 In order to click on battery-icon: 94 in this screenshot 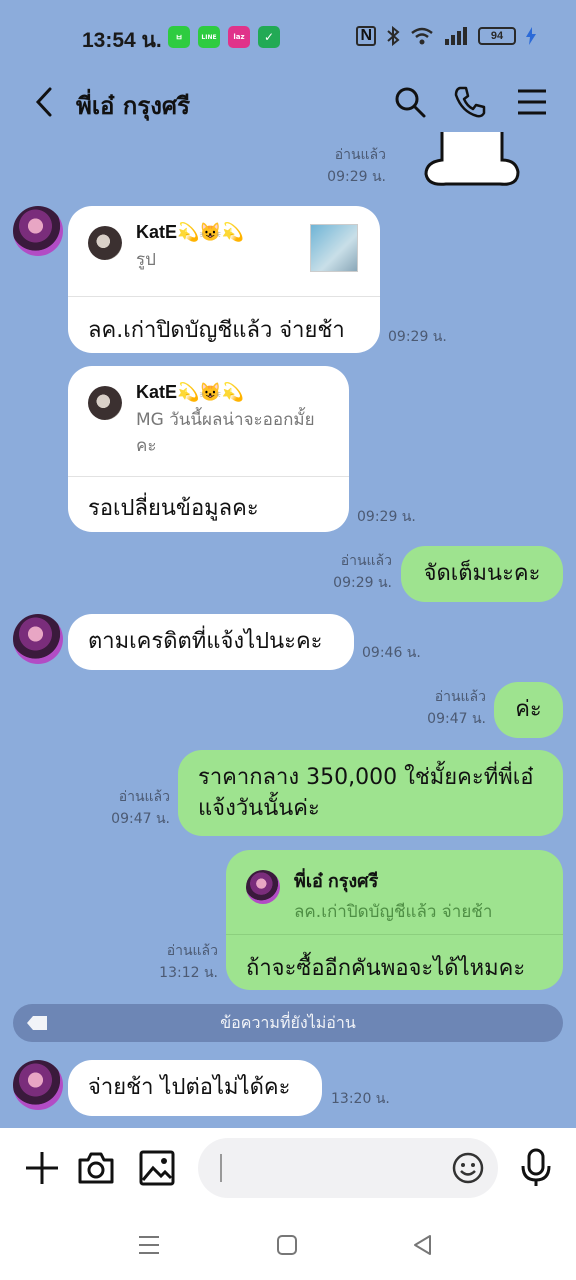, I will do `click(497, 36)`.